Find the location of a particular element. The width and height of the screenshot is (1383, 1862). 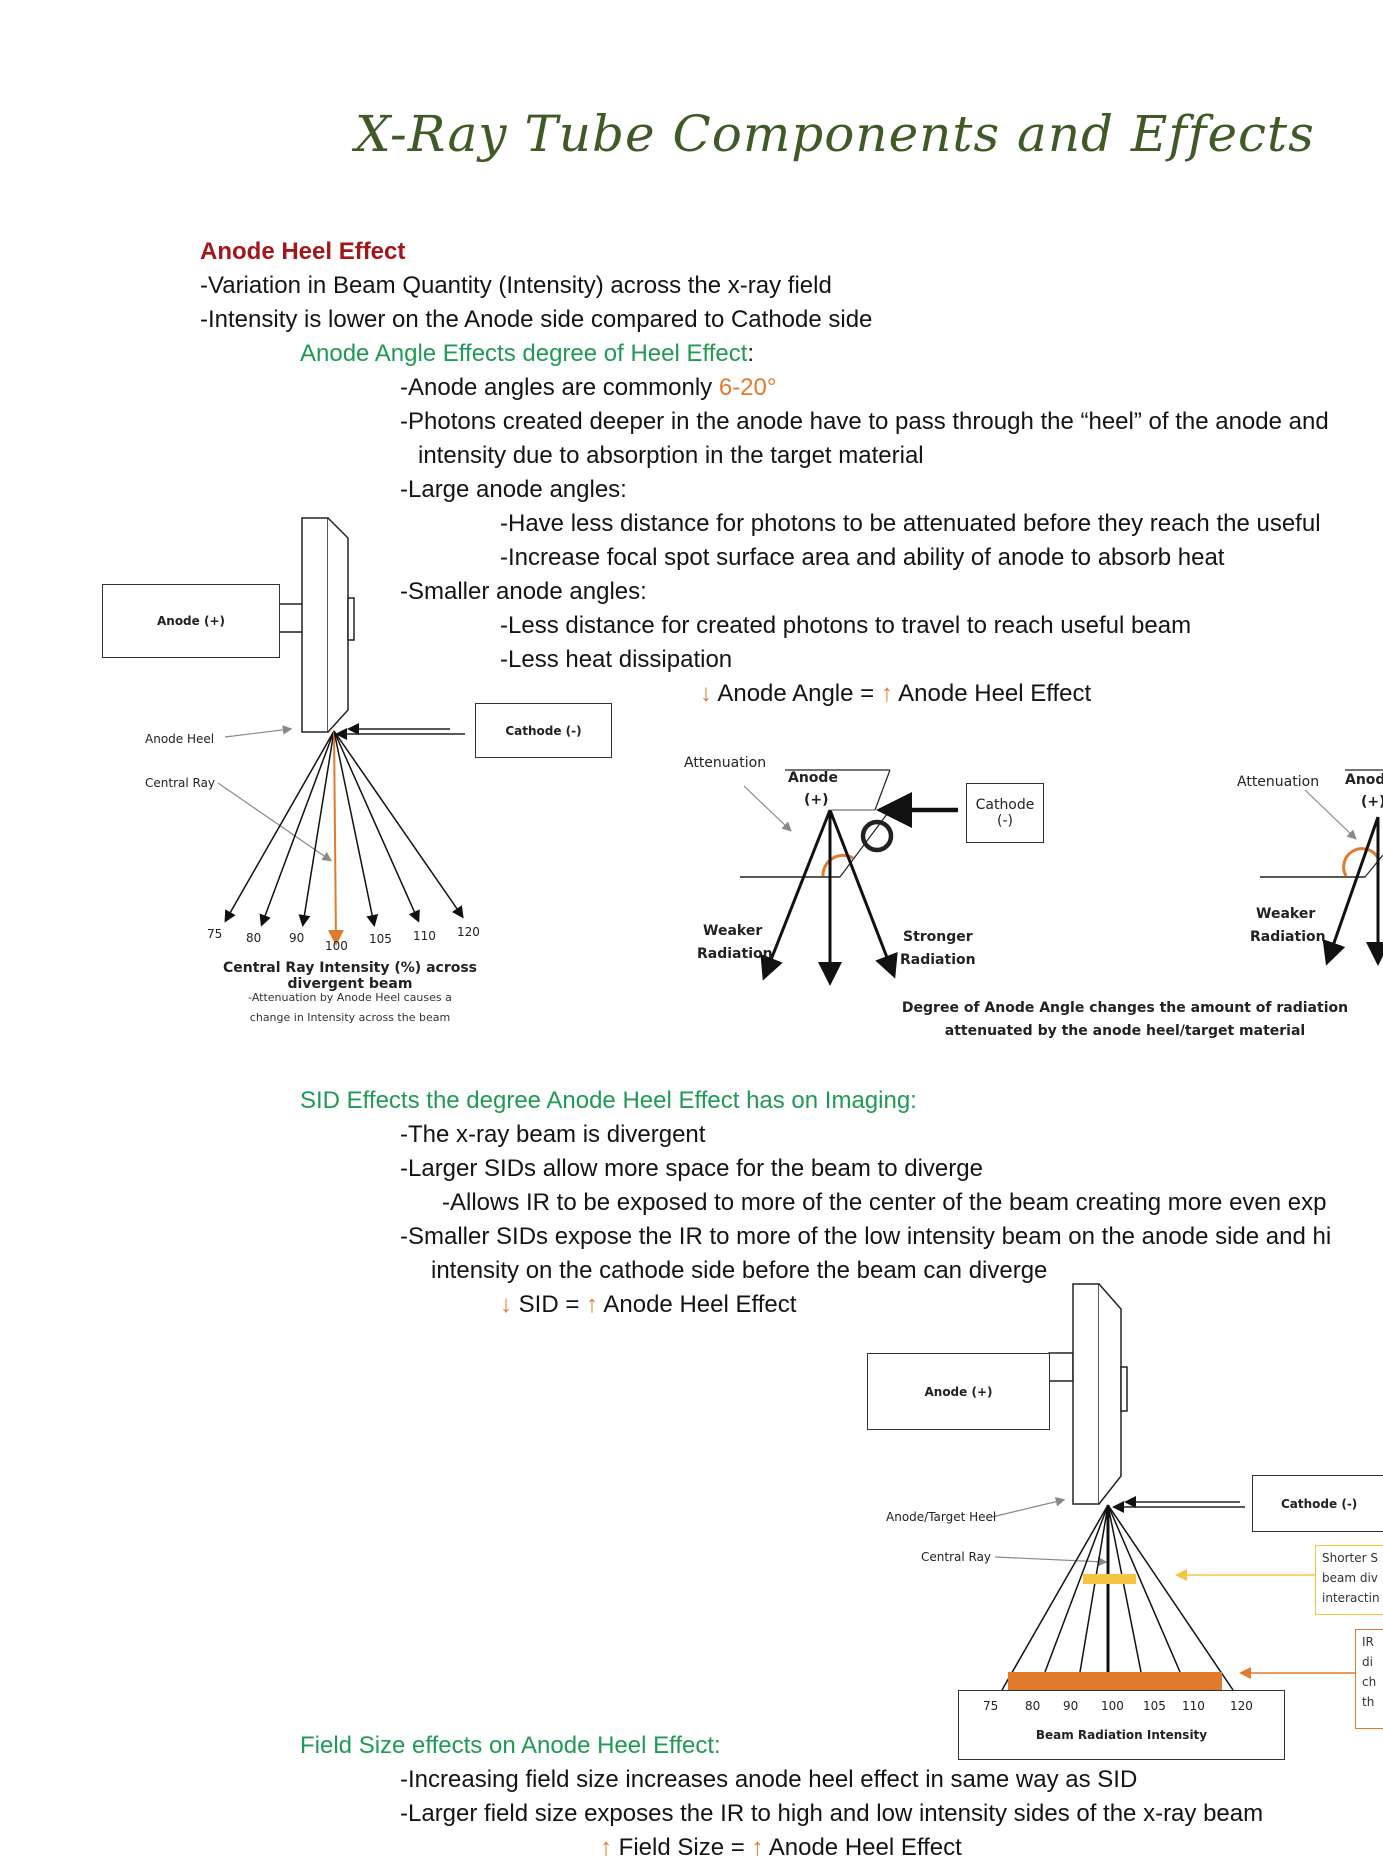

sid-rule: ↓ SID = ↑ Anode Heel Effect is located at coordinates (648, 1305).